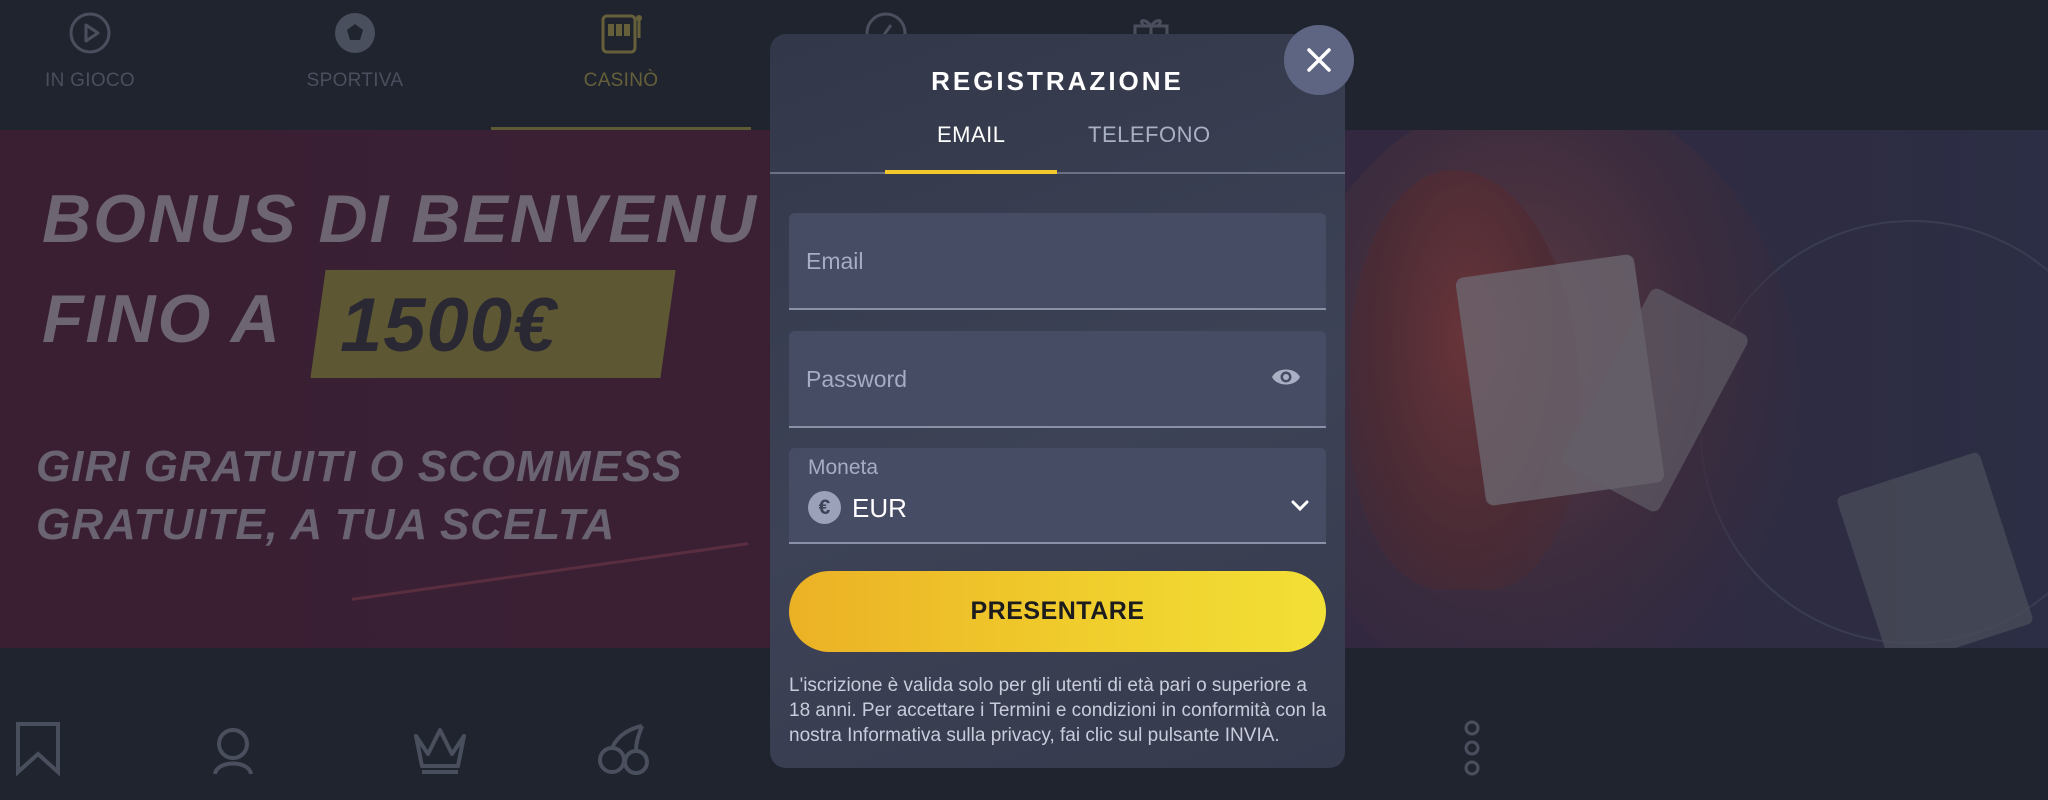 The image size is (2048, 800). Describe the element at coordinates (440, 748) in the screenshot. I see `crown-icon` at that location.